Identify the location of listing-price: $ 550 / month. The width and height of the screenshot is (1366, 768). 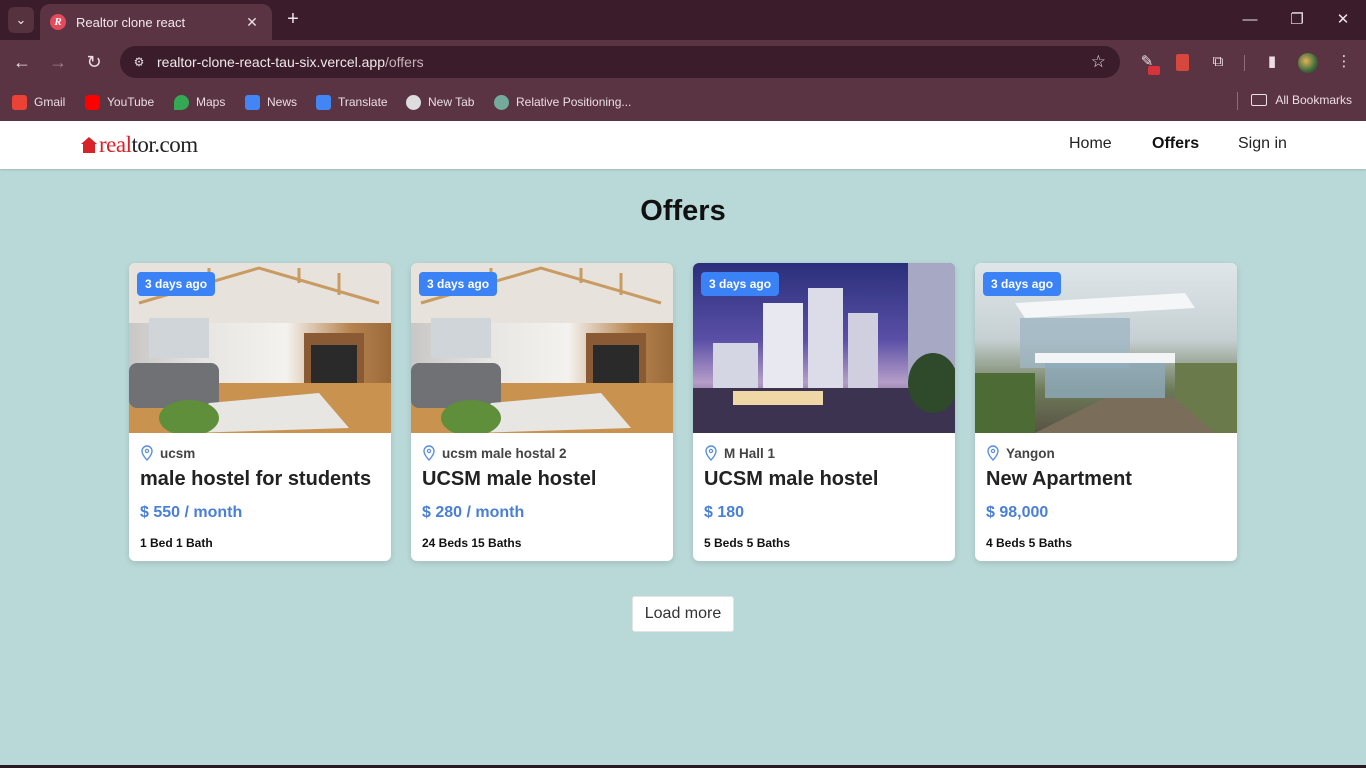
(191, 512).